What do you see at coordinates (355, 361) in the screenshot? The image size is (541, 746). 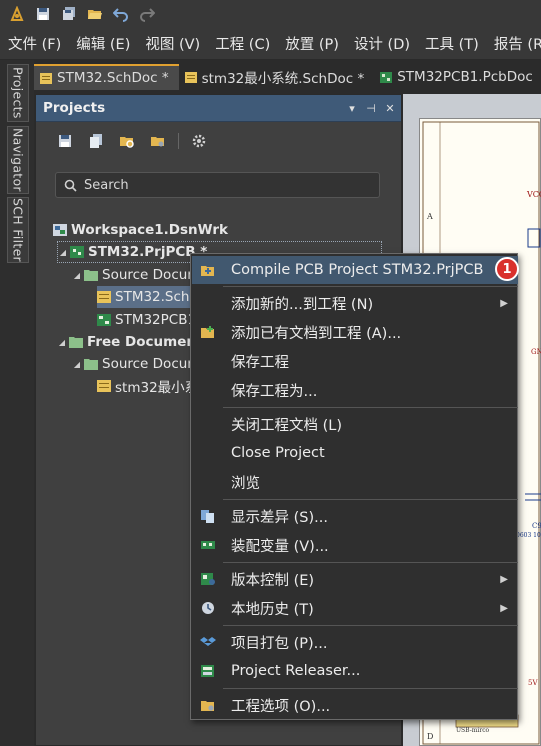 I see `menu-item-save-project: 保存工程` at bounding box center [355, 361].